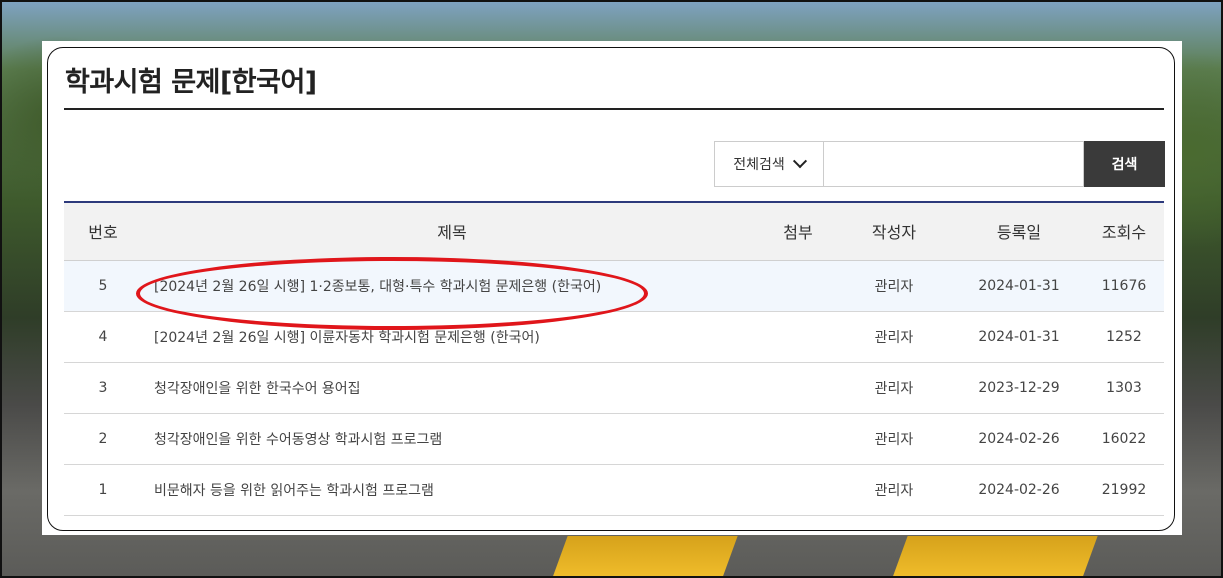 Image resolution: width=1223 pixels, height=578 pixels. What do you see at coordinates (1124, 164) in the screenshot?
I see `search-button: 검색` at bounding box center [1124, 164].